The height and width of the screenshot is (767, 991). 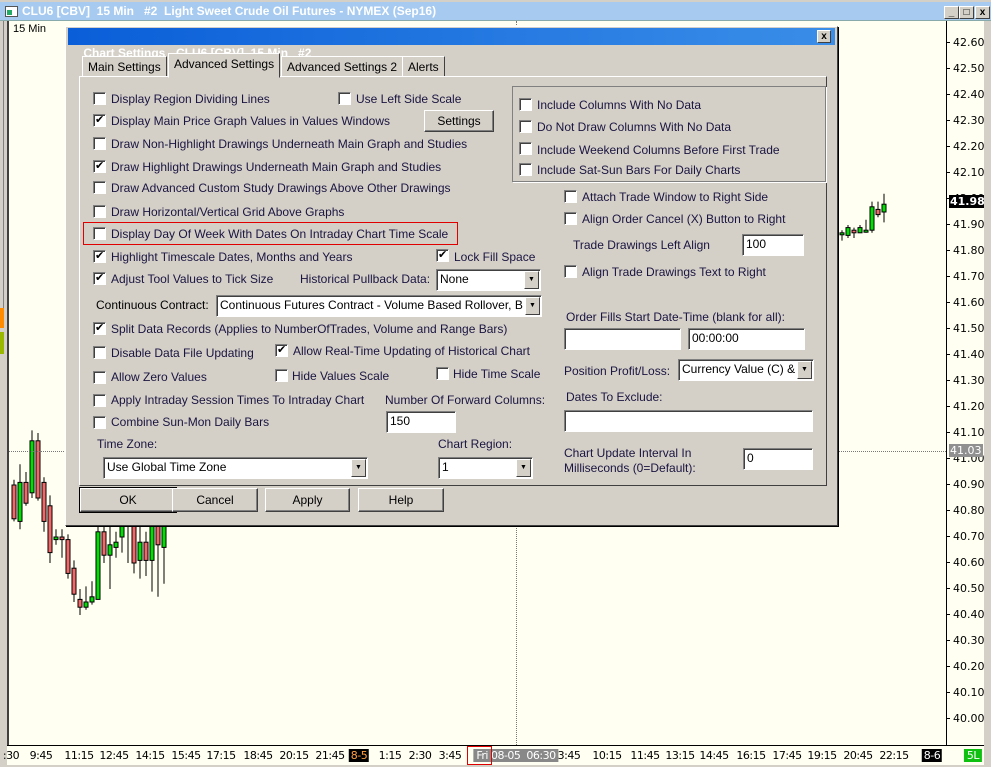 What do you see at coordinates (966, 172) in the screenshot?
I see `price-tick-label: 42.10` at bounding box center [966, 172].